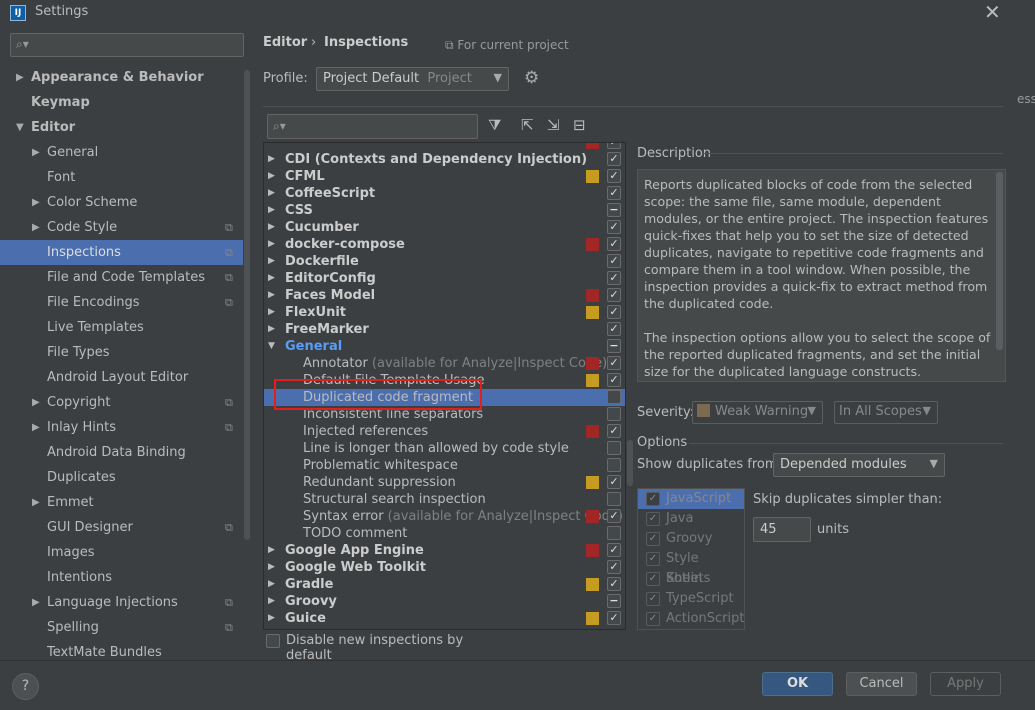 This screenshot has width=1035, height=710. I want to click on nav-item-font: Font, so click(121, 177).